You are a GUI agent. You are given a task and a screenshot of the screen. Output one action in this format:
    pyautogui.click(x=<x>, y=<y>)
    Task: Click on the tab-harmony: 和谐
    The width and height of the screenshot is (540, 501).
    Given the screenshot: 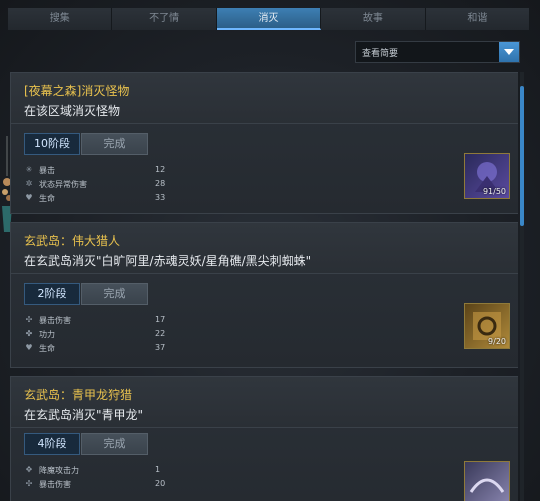 What is the action you would take?
    pyautogui.click(x=478, y=19)
    